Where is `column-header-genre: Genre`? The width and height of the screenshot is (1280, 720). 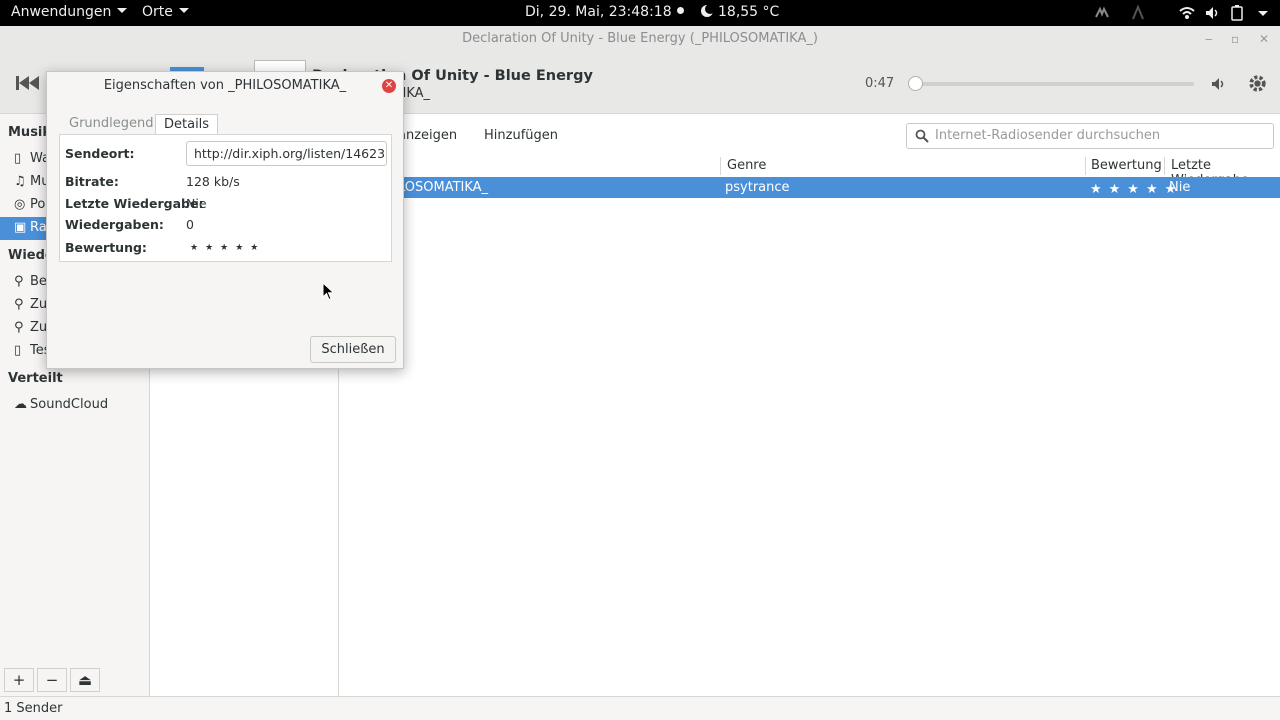
column-header-genre: Genre is located at coordinates (746, 165).